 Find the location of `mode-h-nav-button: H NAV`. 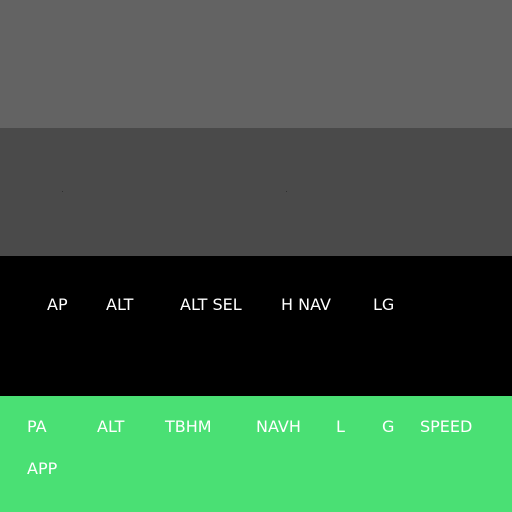

mode-h-nav-button: H NAV is located at coordinates (306, 305).